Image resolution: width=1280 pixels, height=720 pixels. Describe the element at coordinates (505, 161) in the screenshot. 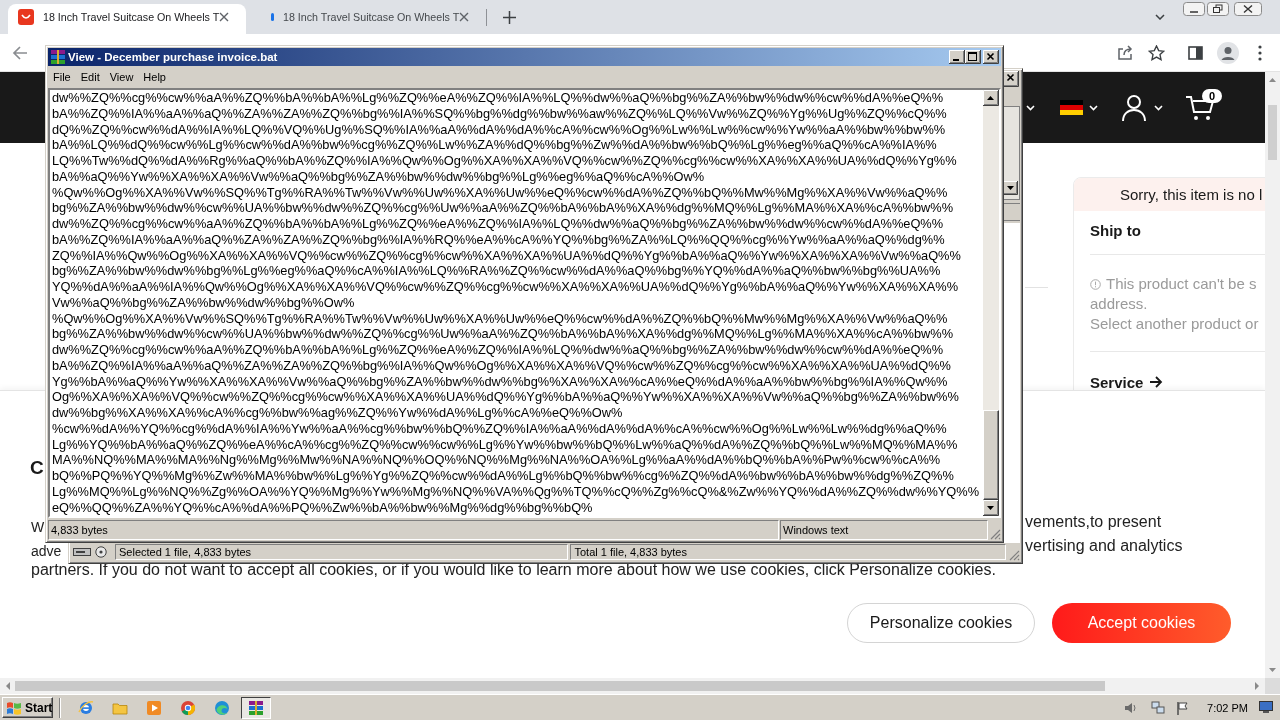

I see `text-line: LQ%%Tw%%dQ%%dA%%Rg%%aQ%%bA%%ZQ%%IA%%Qw%%Og%%XA%%XA%%VQ%%cw%%ZQ%%cg%%cw%%XA%%XA%%UA%%dQ%%Yg%%` at that location.